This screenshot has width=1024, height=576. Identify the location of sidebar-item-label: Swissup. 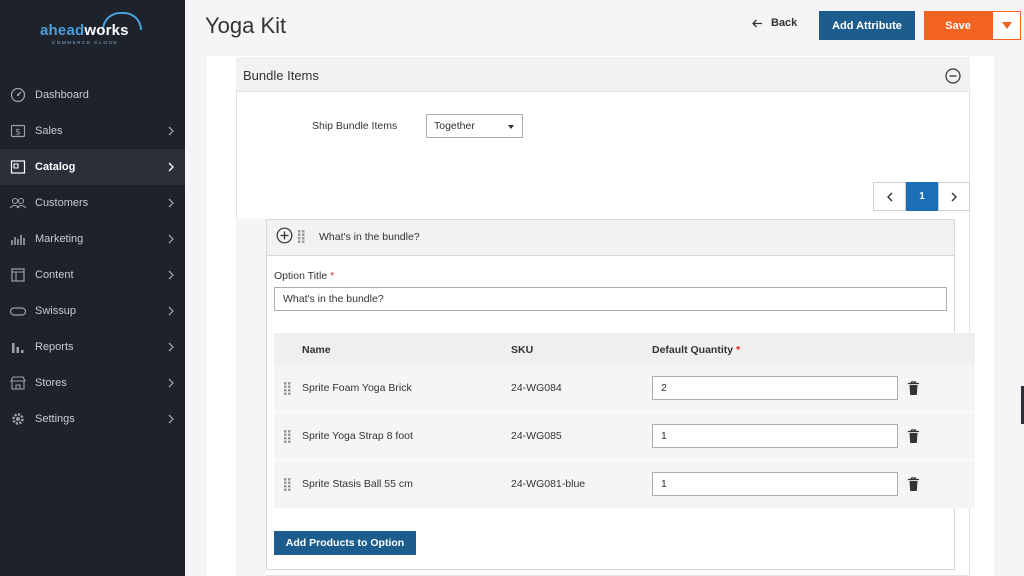
(55, 311).